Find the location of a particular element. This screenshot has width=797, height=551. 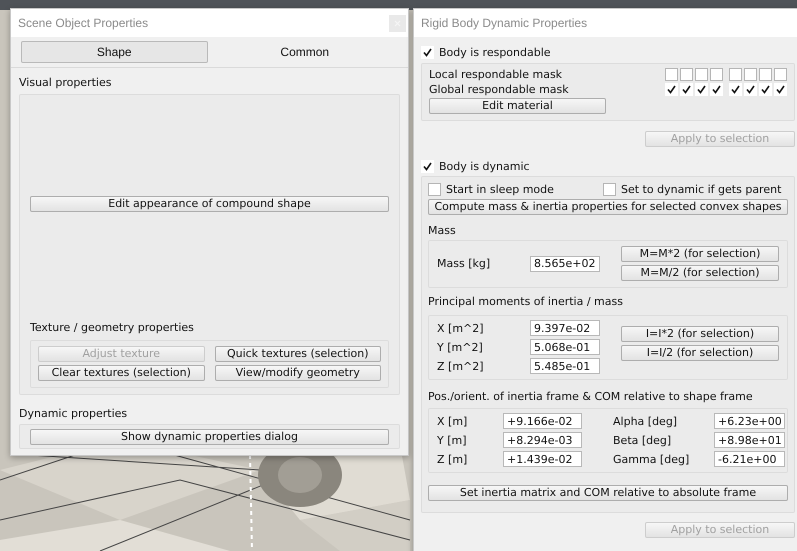

compute-button: Compute mass & inertia properties for selected convex shapes is located at coordinates (608, 207).